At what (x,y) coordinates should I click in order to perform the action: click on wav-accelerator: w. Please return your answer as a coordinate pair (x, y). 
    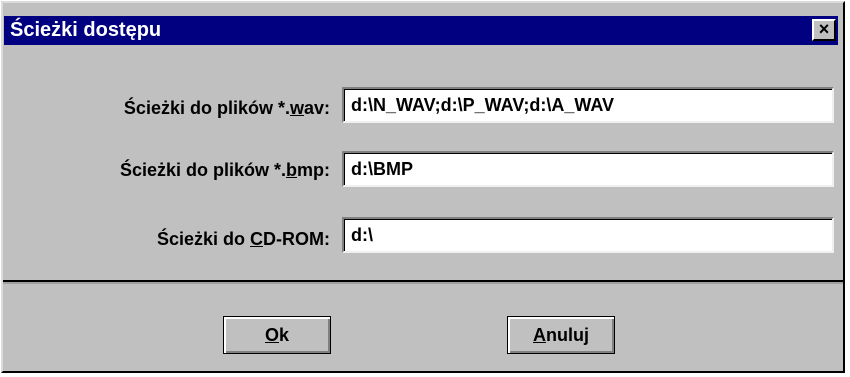
    Looking at the image, I should click on (296, 108).